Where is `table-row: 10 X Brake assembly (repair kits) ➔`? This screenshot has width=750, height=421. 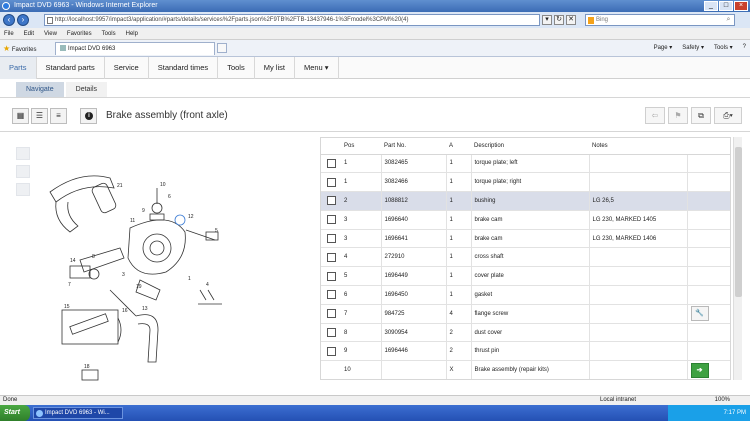
table-row: 10 X Brake assembly (repair kits) ➔ is located at coordinates (525, 369).